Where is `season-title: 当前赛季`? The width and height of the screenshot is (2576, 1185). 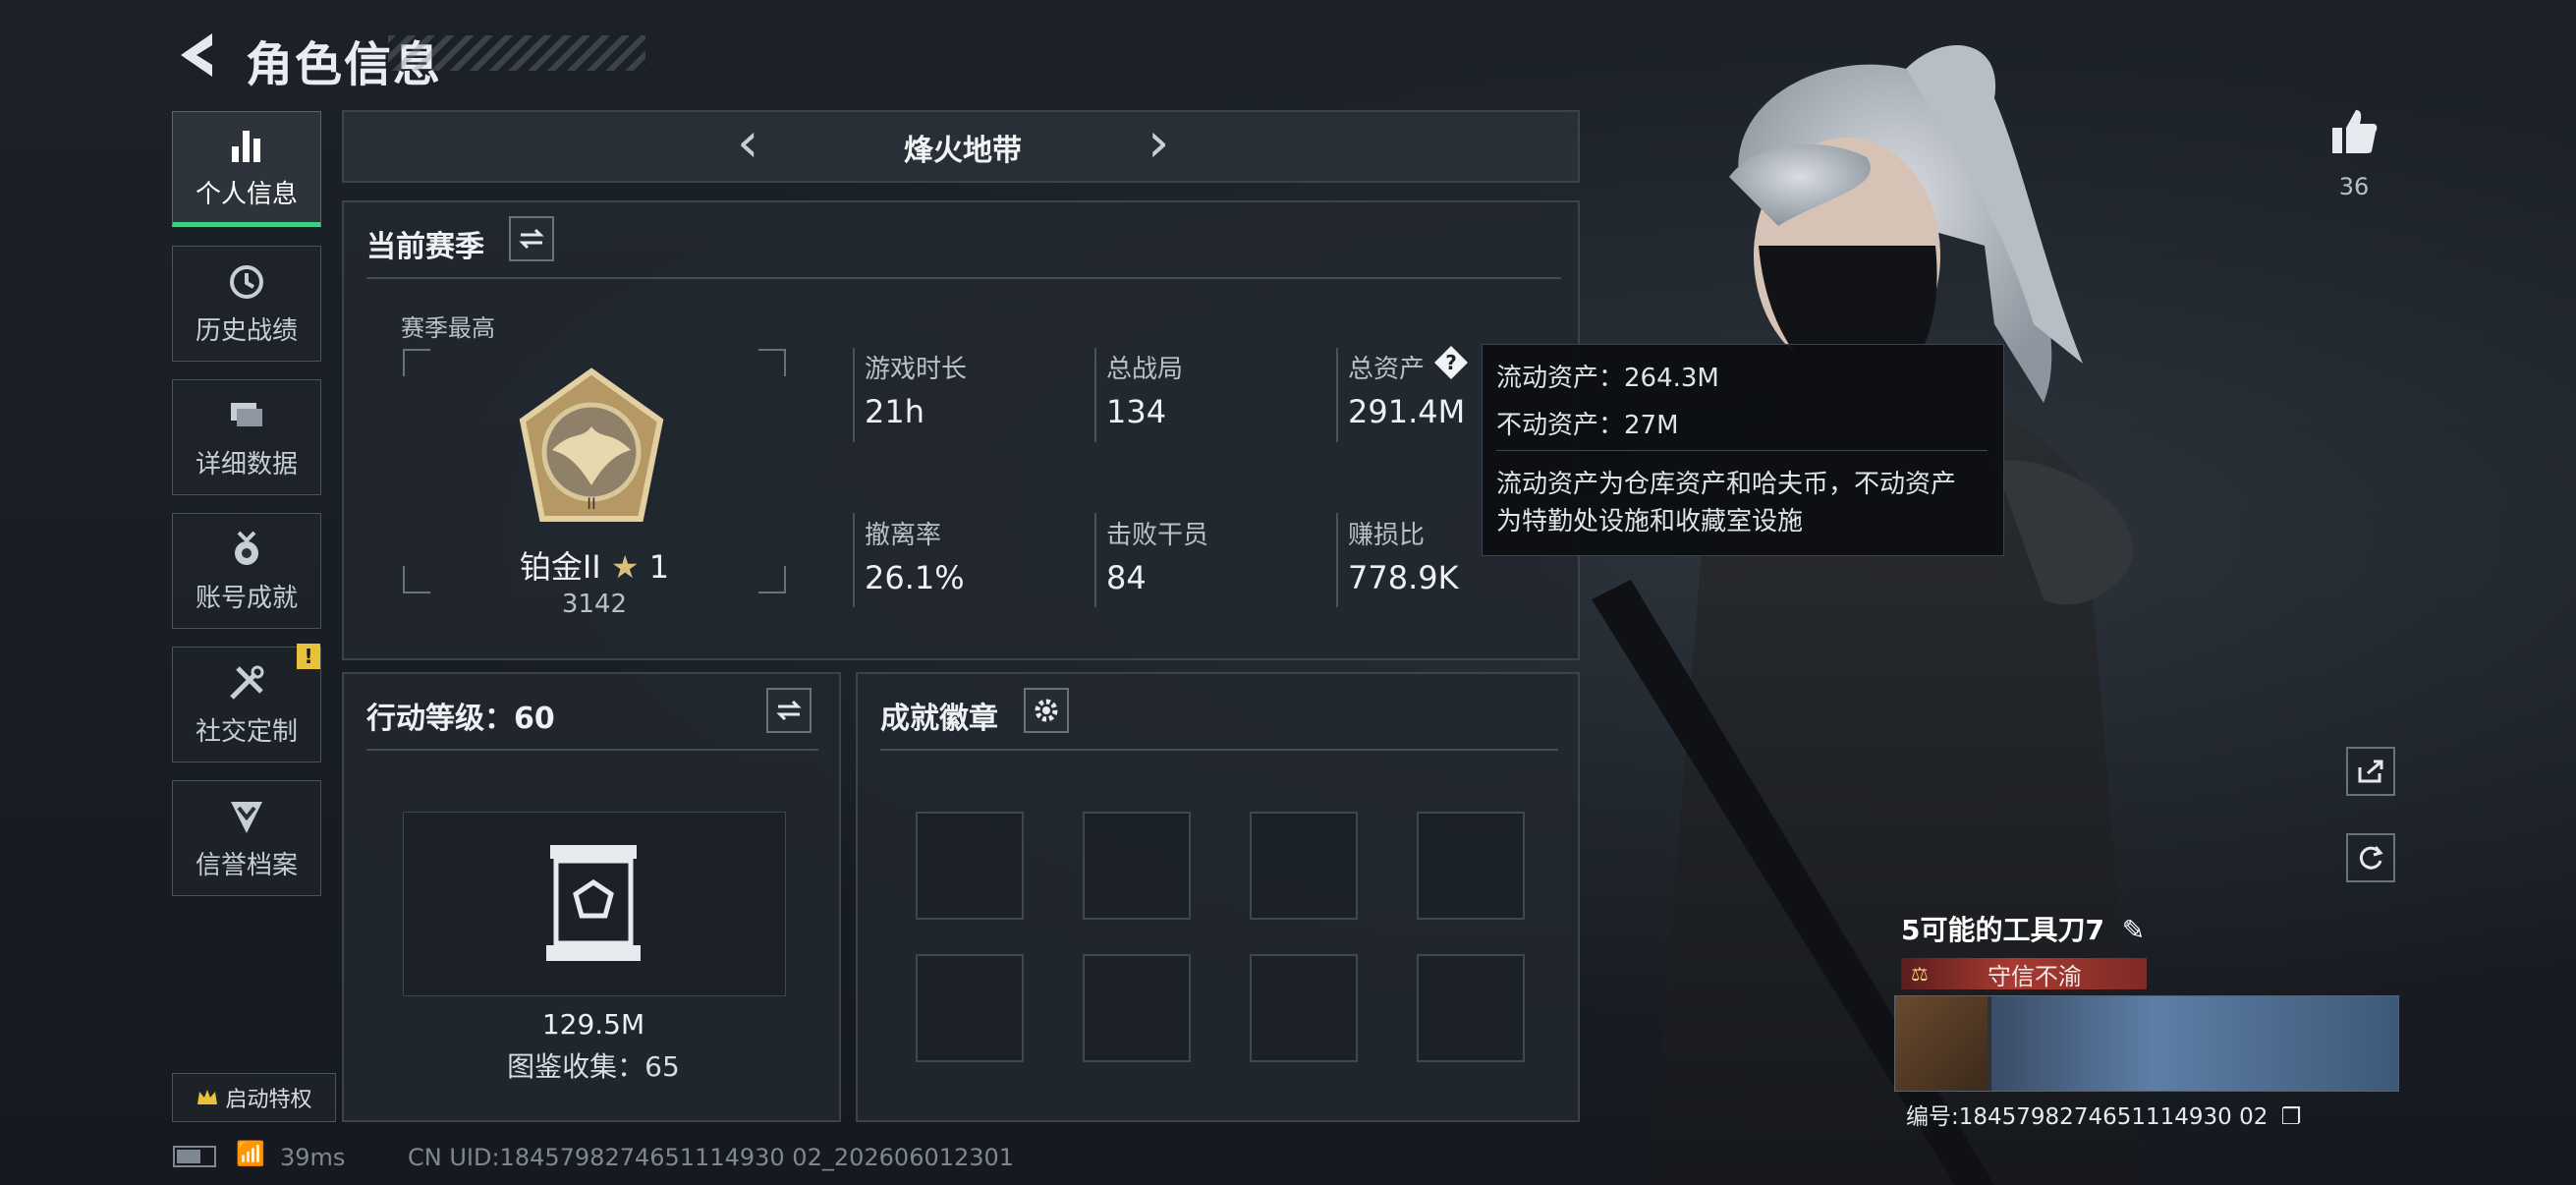
season-title: 当前赛季 is located at coordinates (425, 247).